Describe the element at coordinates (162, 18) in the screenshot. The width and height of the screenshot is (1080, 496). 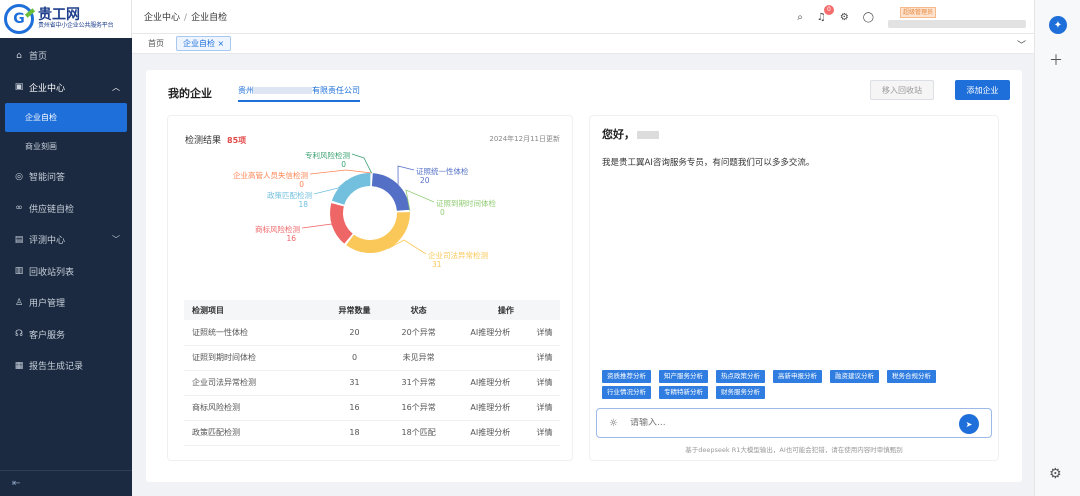
I see `breadcrumb-item: 企业中心` at that location.